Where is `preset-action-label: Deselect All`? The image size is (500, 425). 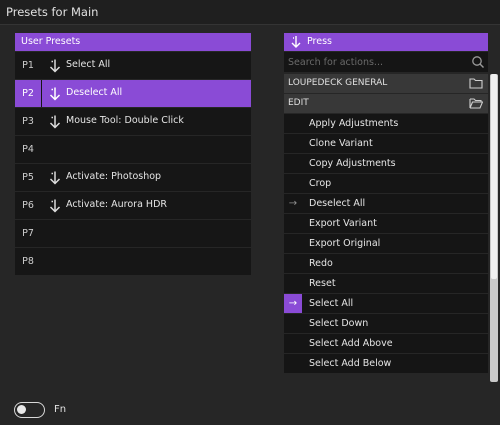 preset-action-label: Deselect All is located at coordinates (94, 92).